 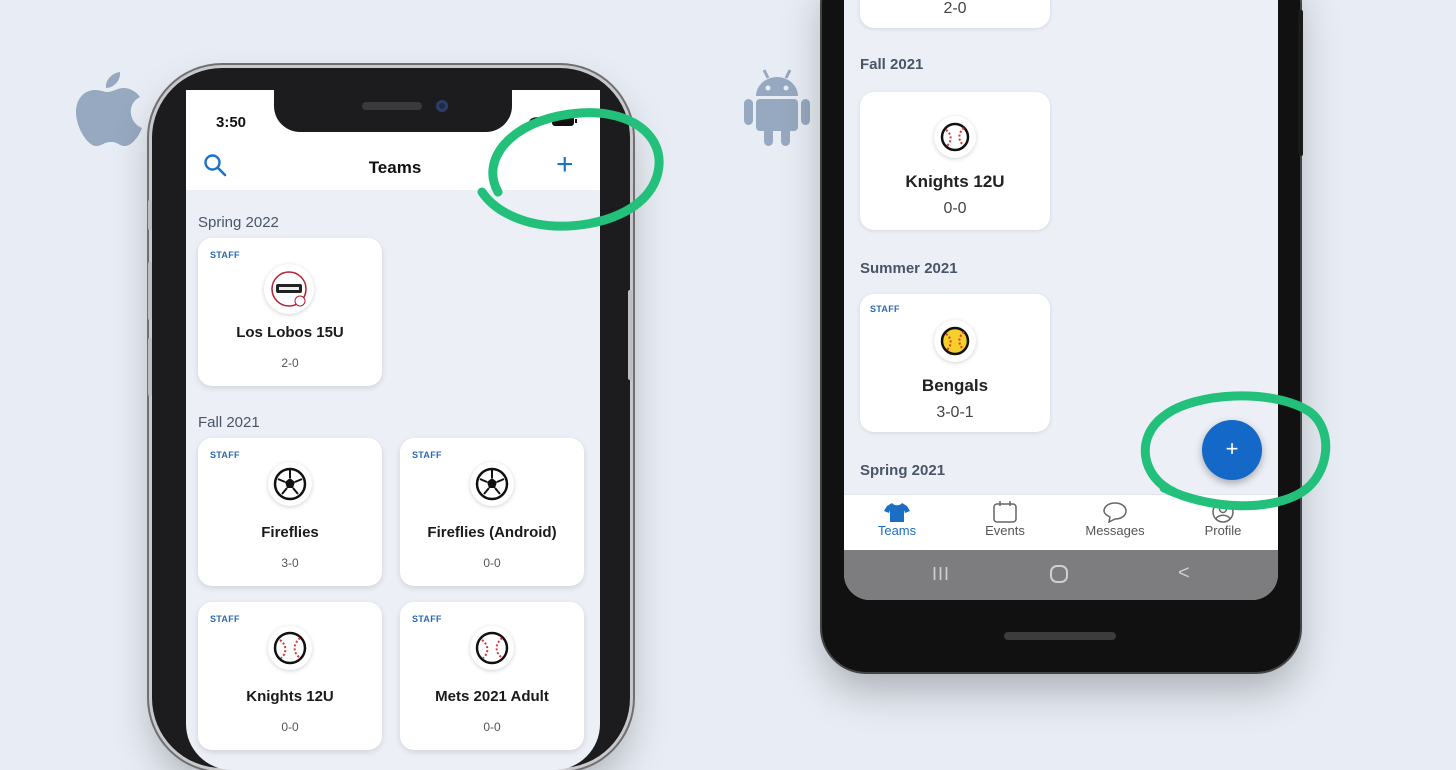 I want to click on section-header-spring-2022: Spring 2022, so click(x=238, y=222).